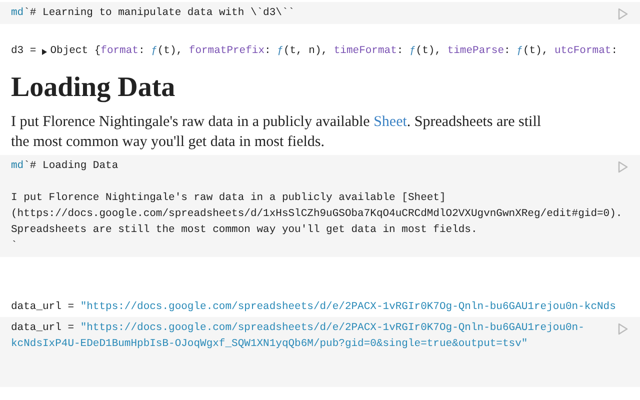 The width and height of the screenshot is (640, 400). What do you see at coordinates (228, 198) in the screenshot?
I see `code-line: I put Florence Nightingale's raw data in a publicly available [Sheet]` at bounding box center [228, 198].